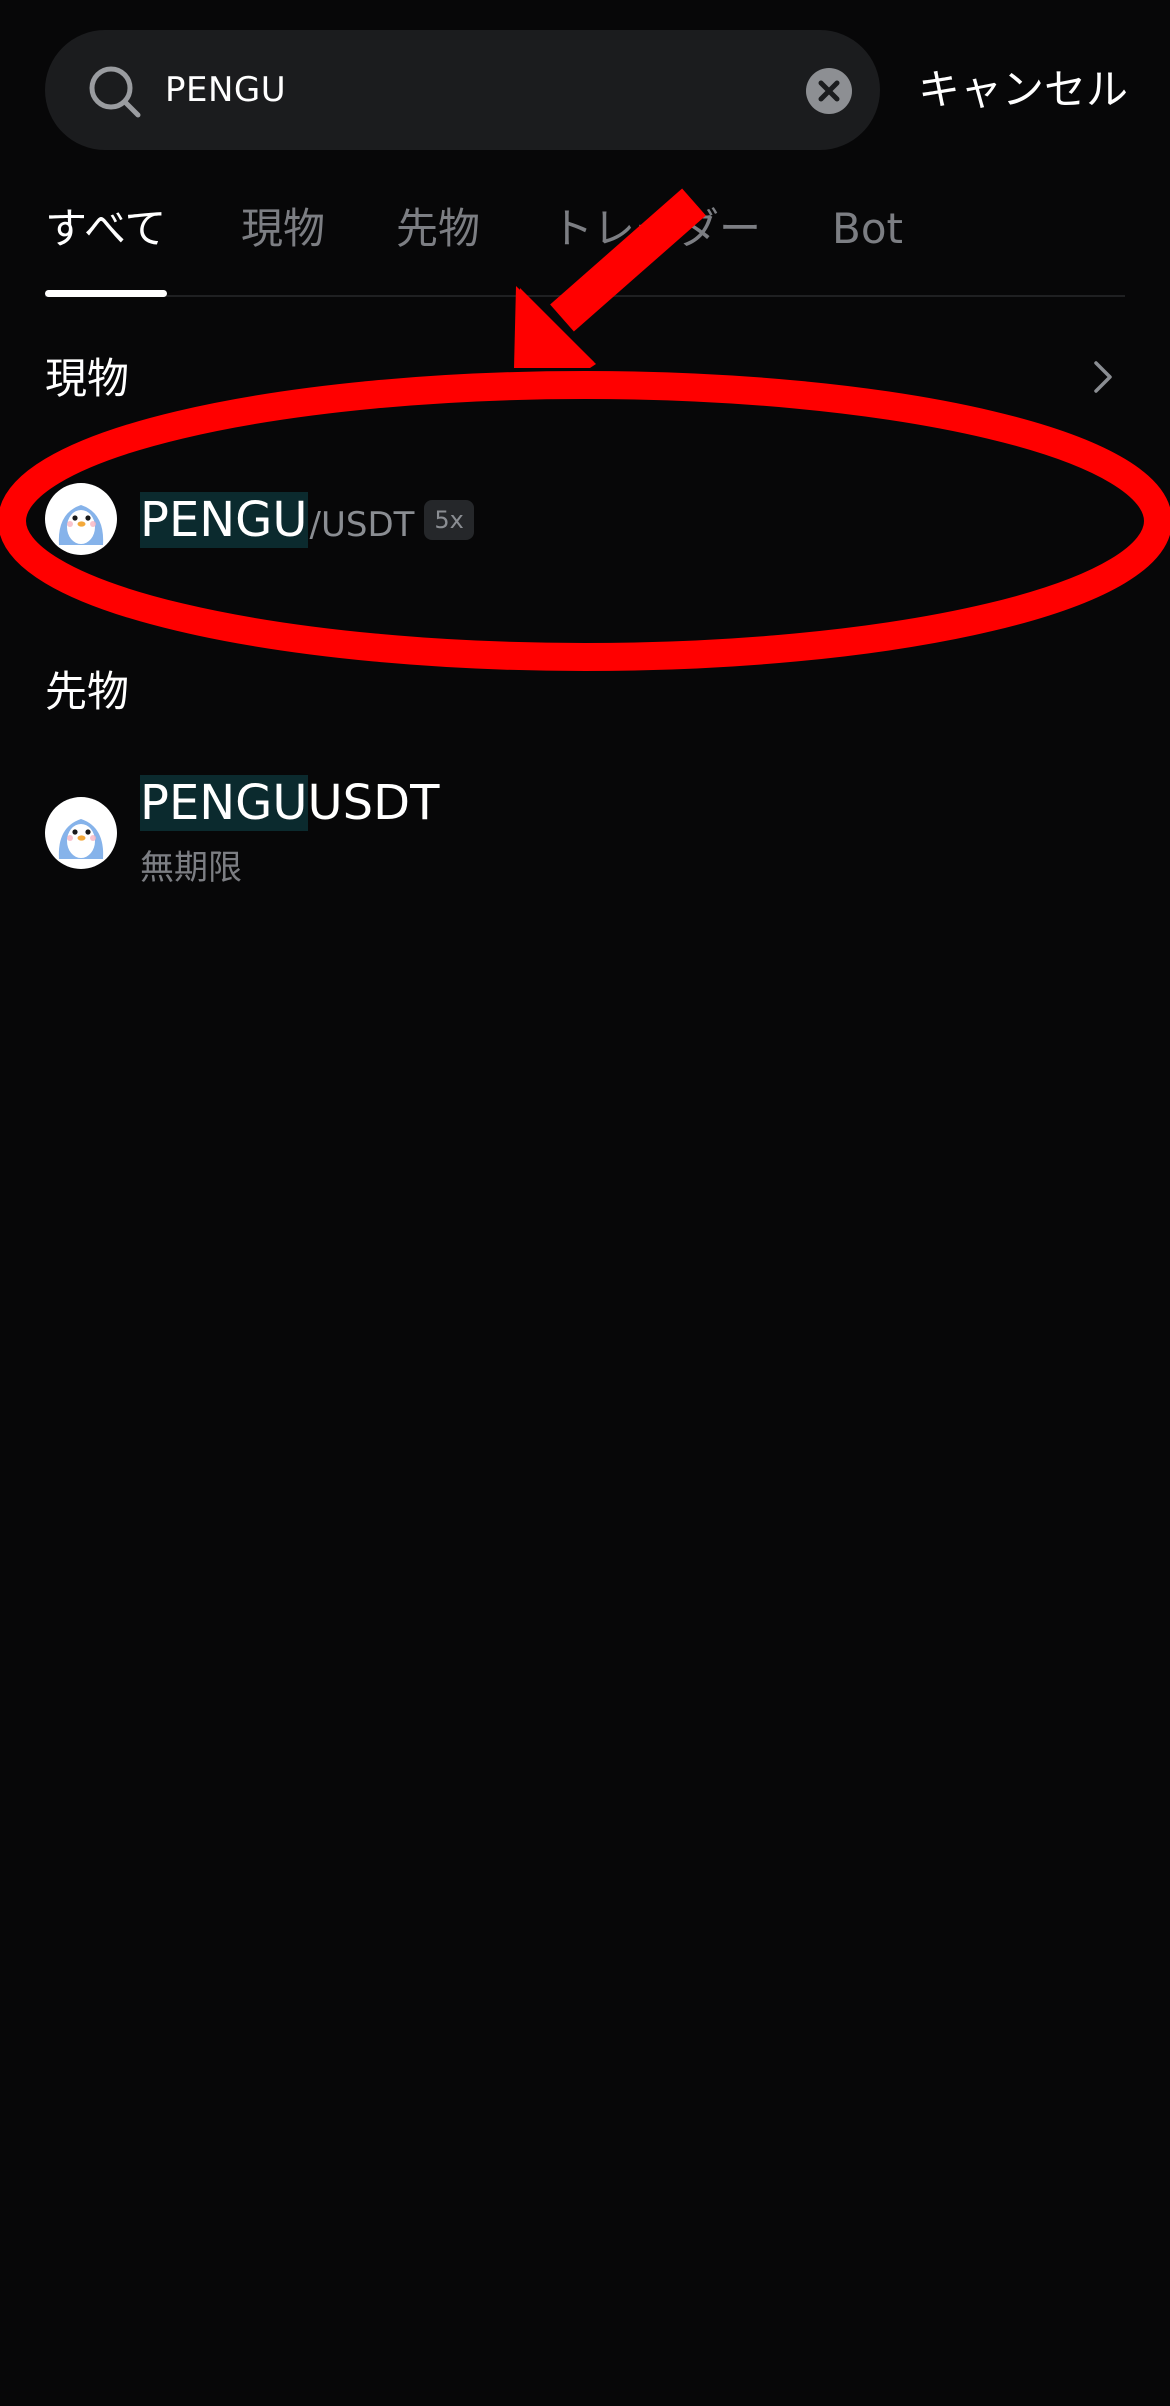 The image size is (1170, 2406). I want to click on tab-traders: トレーダー, so click(656, 229).